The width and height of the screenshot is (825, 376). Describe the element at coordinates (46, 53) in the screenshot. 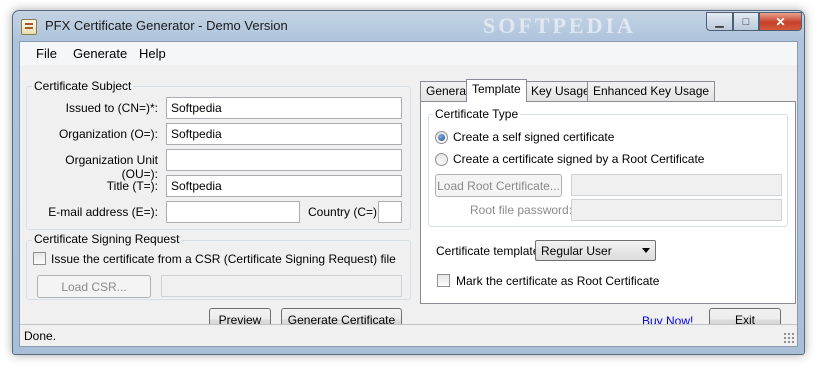

I see `menu-file: File` at that location.